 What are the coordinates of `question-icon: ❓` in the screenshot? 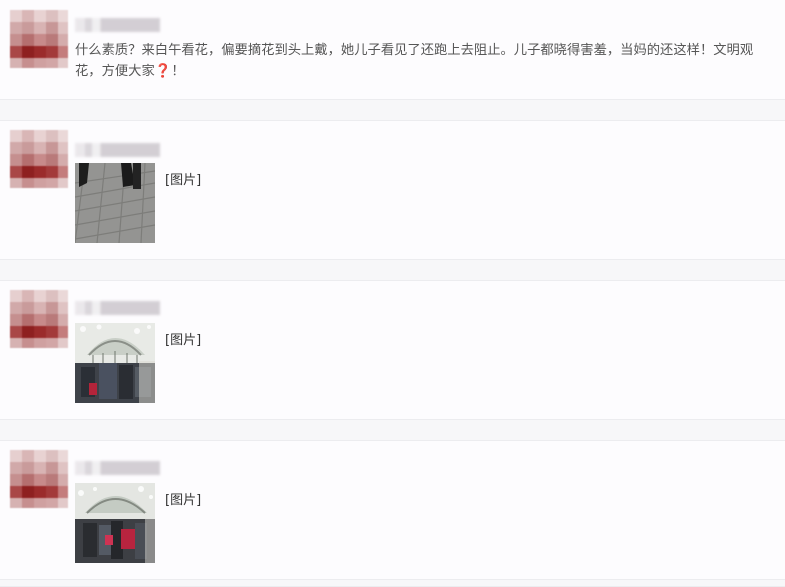 It's located at (163, 71).